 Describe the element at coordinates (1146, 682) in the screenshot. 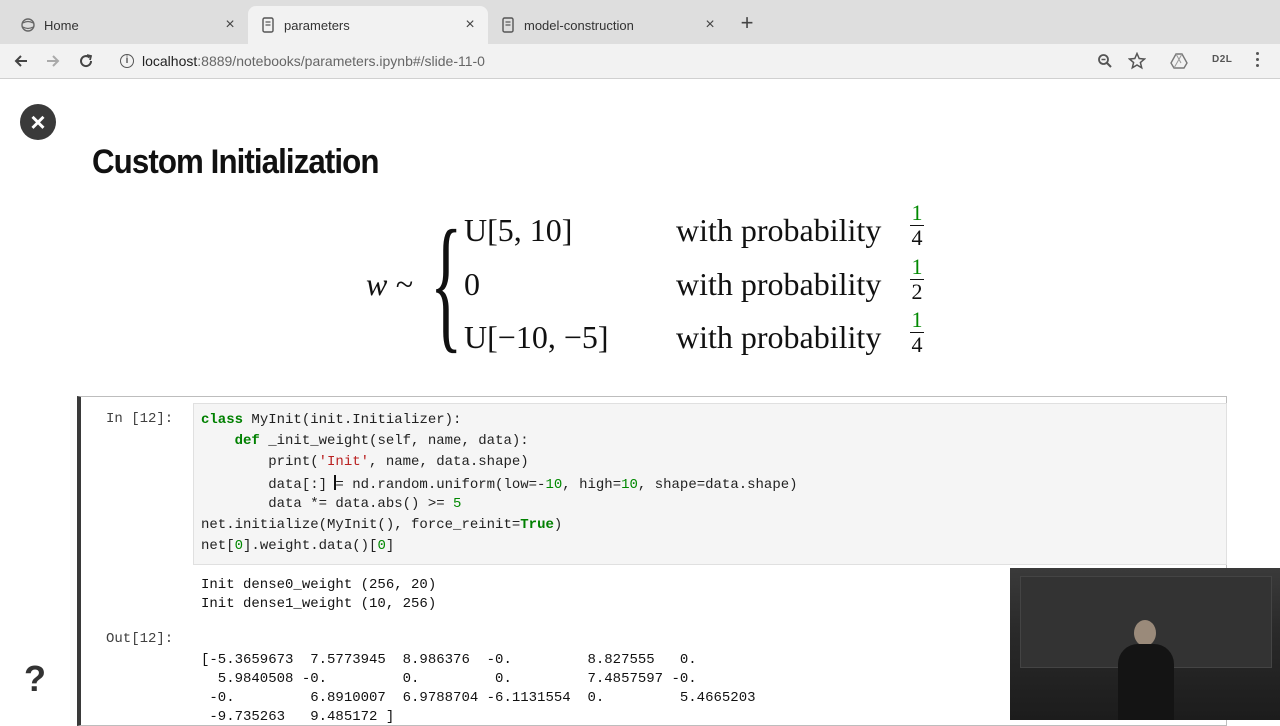

I see `presenter-body` at that location.